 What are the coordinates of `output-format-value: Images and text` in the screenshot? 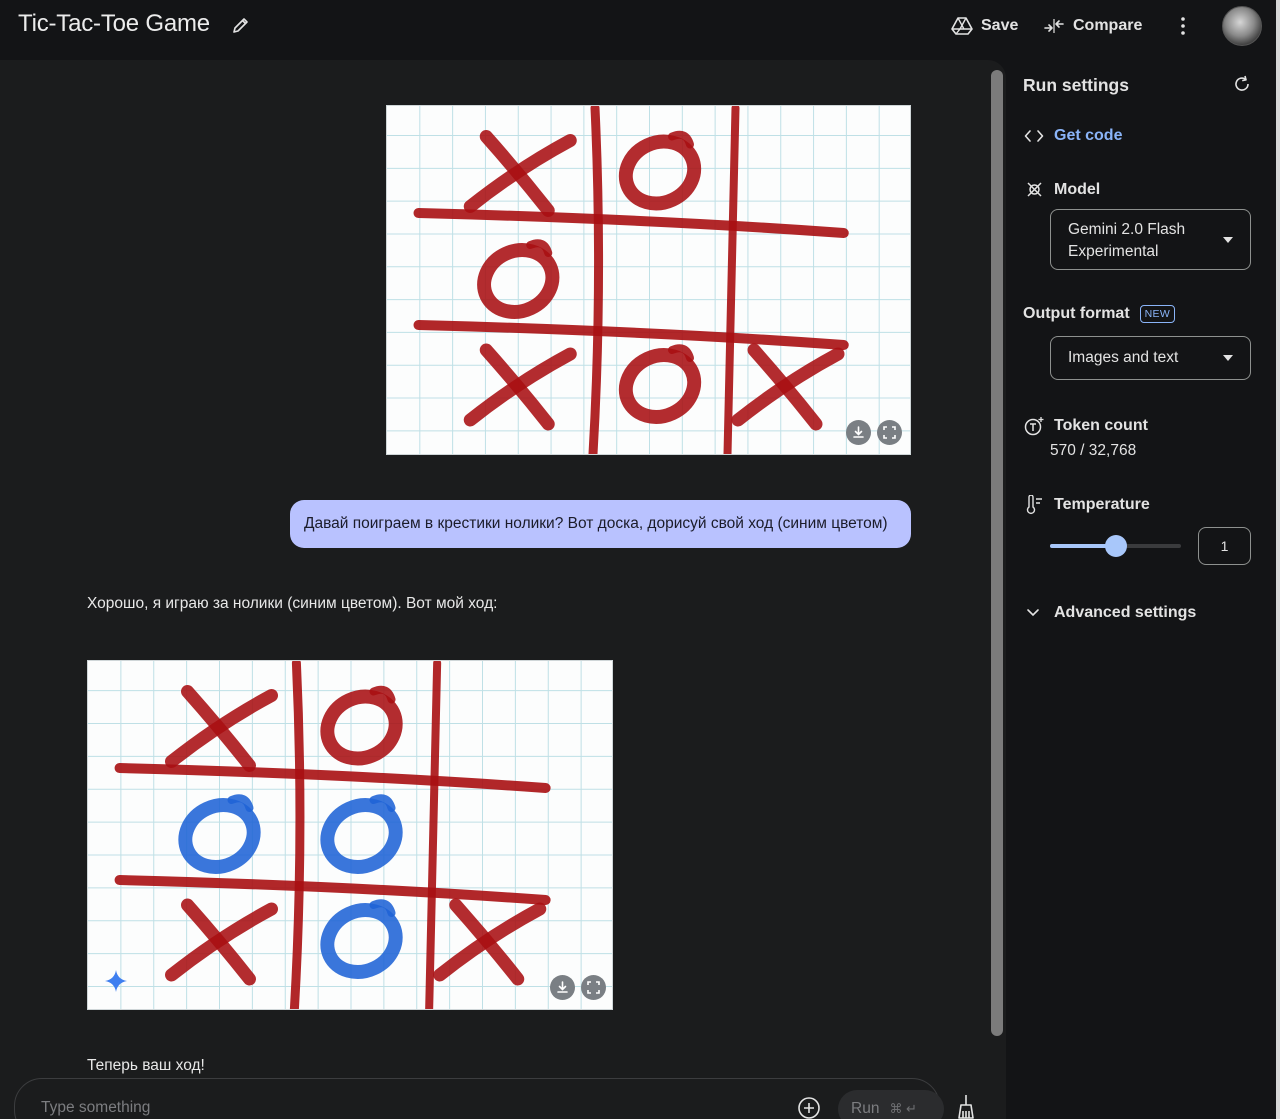 It's located at (1123, 357).